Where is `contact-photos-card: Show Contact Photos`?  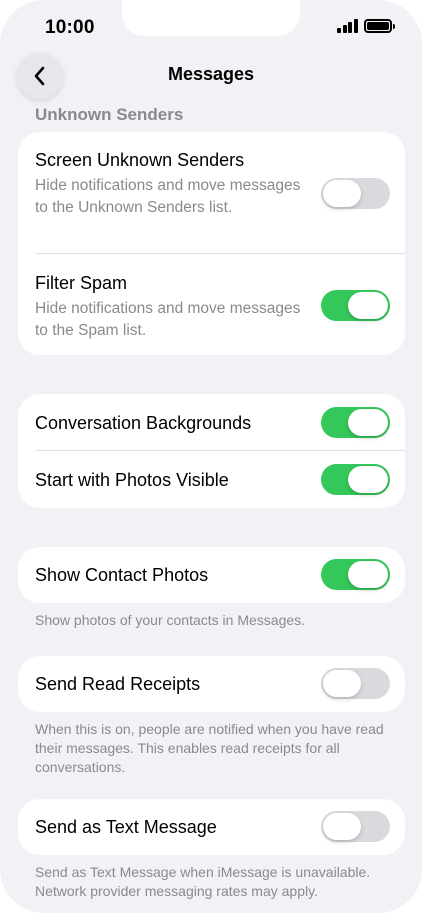 contact-photos-card: Show Contact Photos is located at coordinates (211, 575).